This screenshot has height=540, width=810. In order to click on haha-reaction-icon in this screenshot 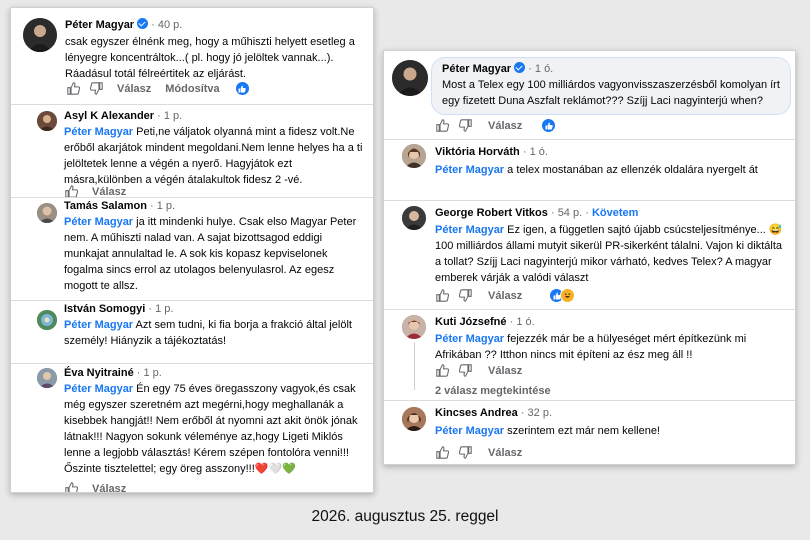, I will do `click(568, 295)`.